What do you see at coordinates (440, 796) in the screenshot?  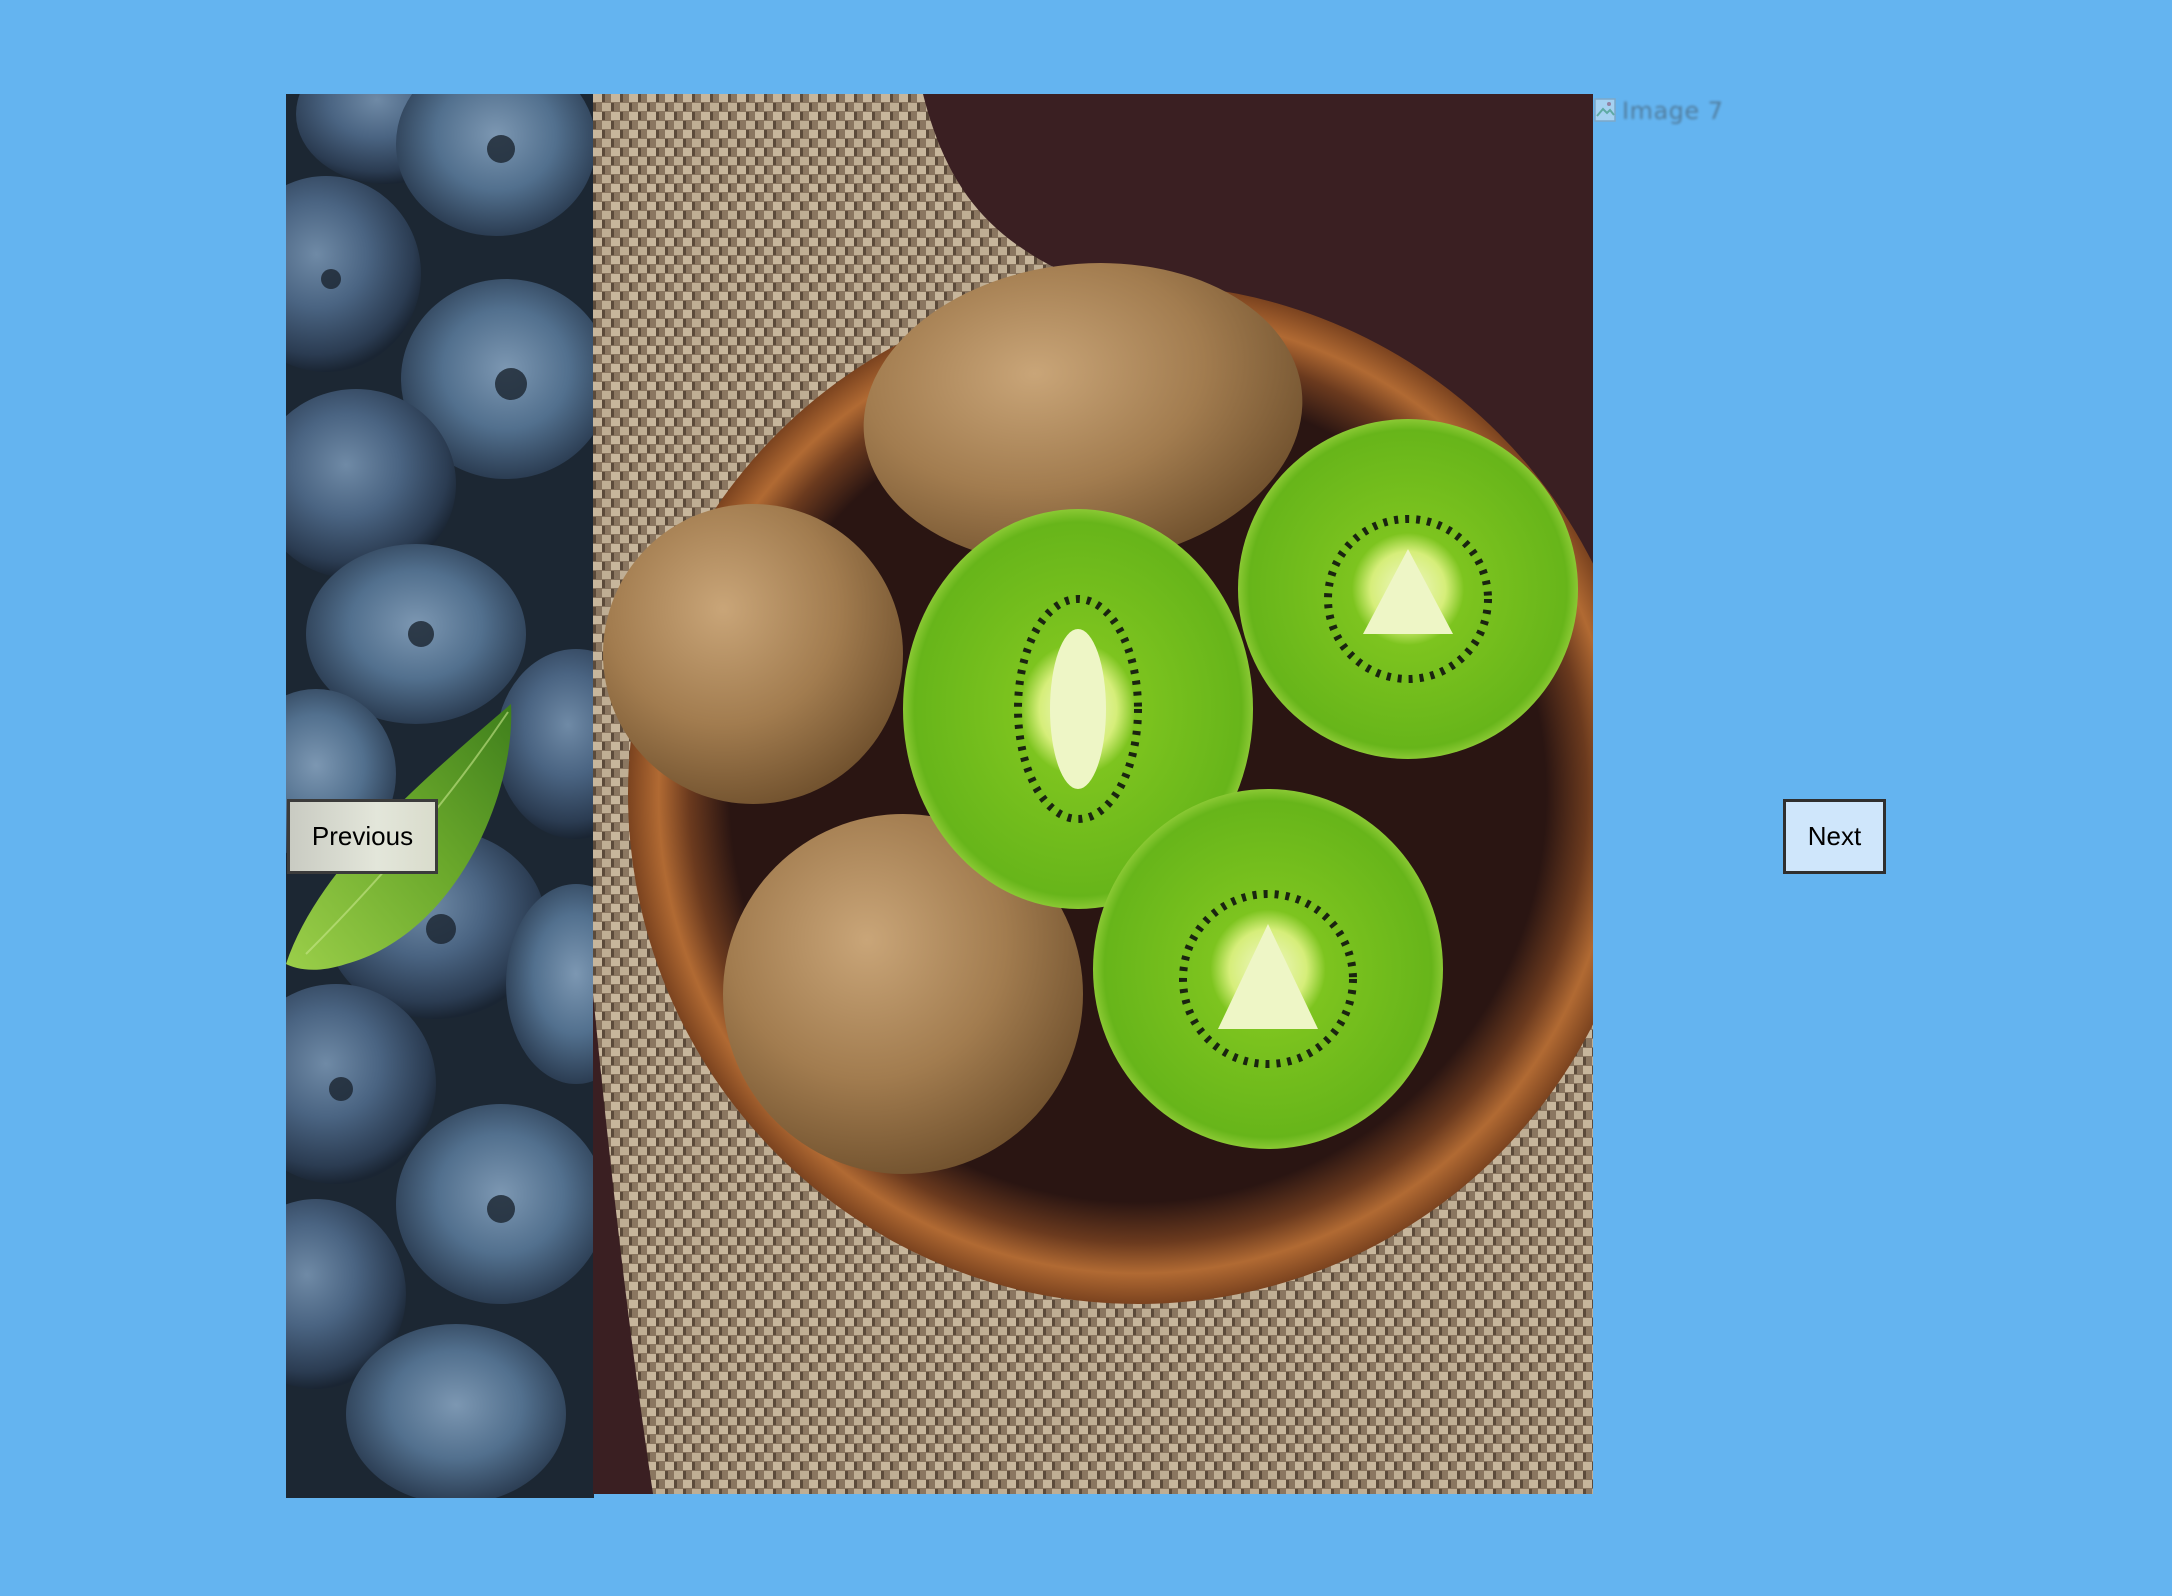 I see `blueberries-slide-image` at bounding box center [440, 796].